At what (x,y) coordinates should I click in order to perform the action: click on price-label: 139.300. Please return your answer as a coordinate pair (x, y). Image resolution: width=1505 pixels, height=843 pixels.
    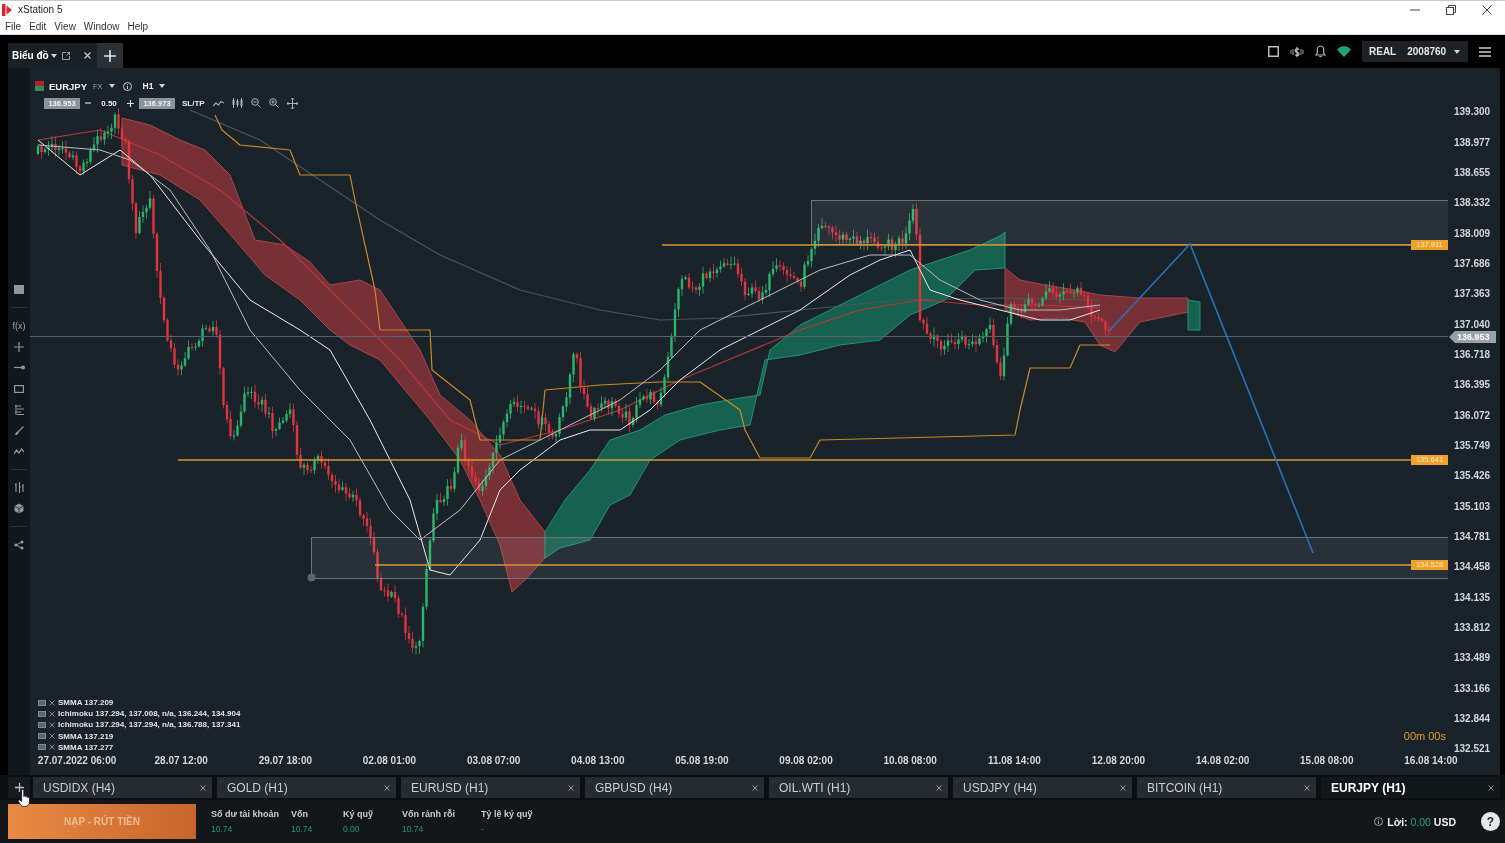
    Looking at the image, I should click on (1472, 112).